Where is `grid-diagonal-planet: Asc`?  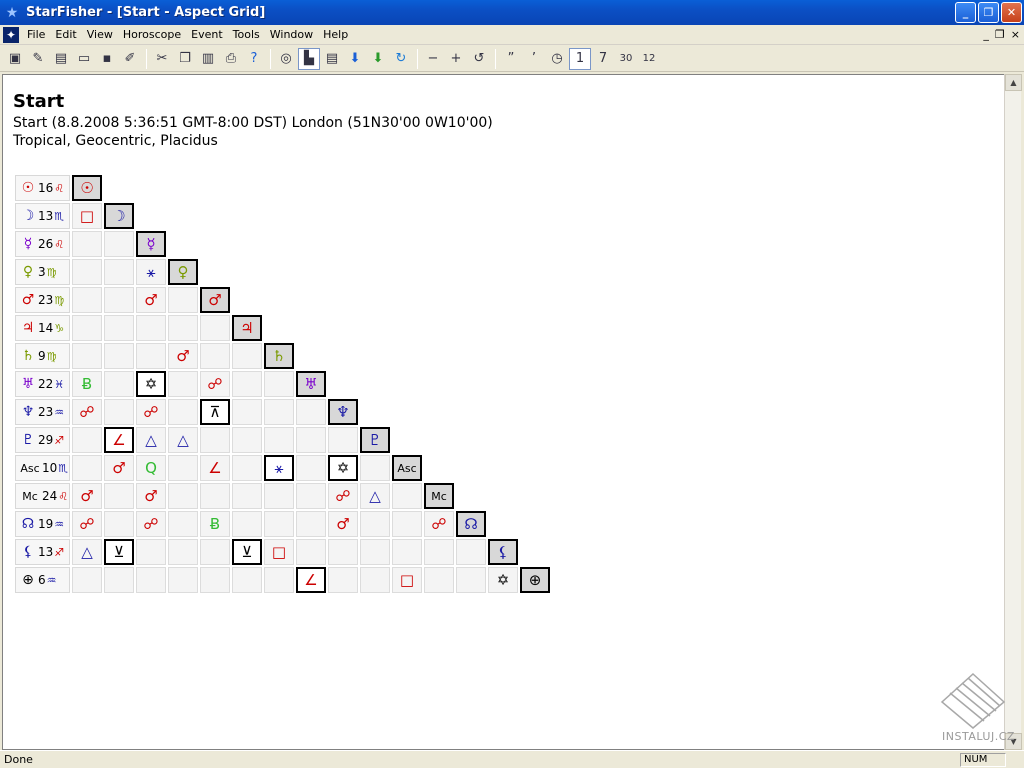 grid-diagonal-planet: Asc is located at coordinates (407, 468).